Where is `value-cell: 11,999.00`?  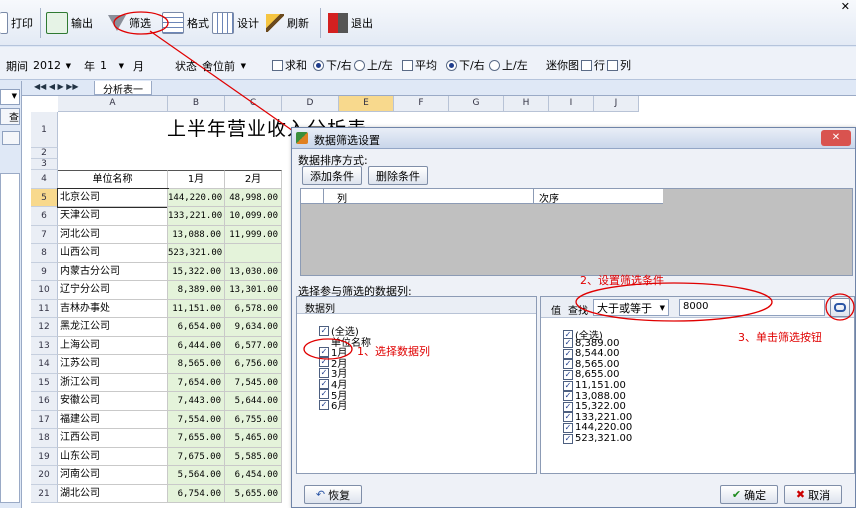 value-cell: 11,999.00 is located at coordinates (253, 234).